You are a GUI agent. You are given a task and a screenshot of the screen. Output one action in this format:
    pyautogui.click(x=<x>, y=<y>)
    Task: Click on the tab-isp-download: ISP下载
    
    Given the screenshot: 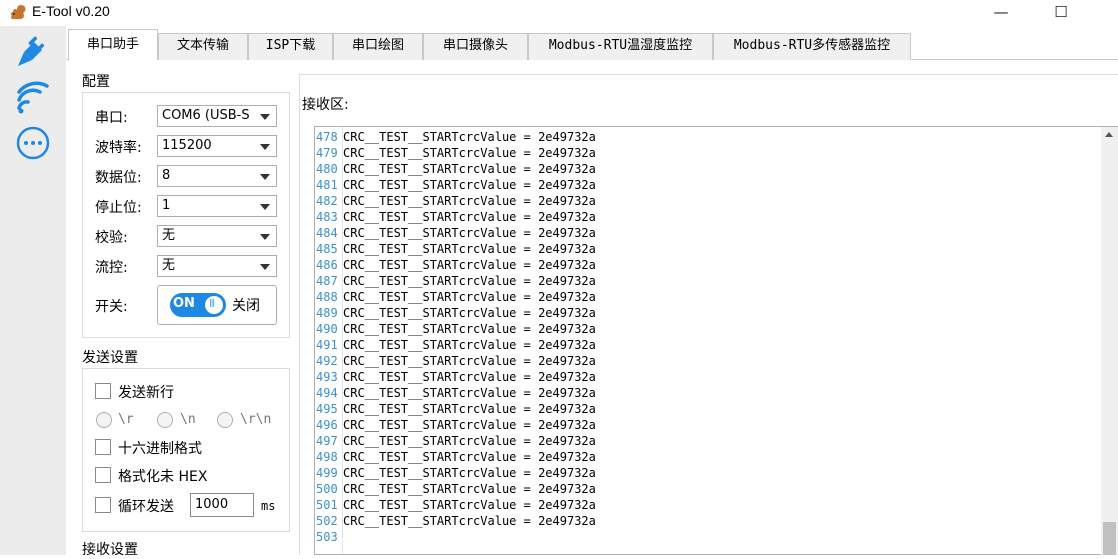 What is the action you would take?
    pyautogui.click(x=290, y=46)
    